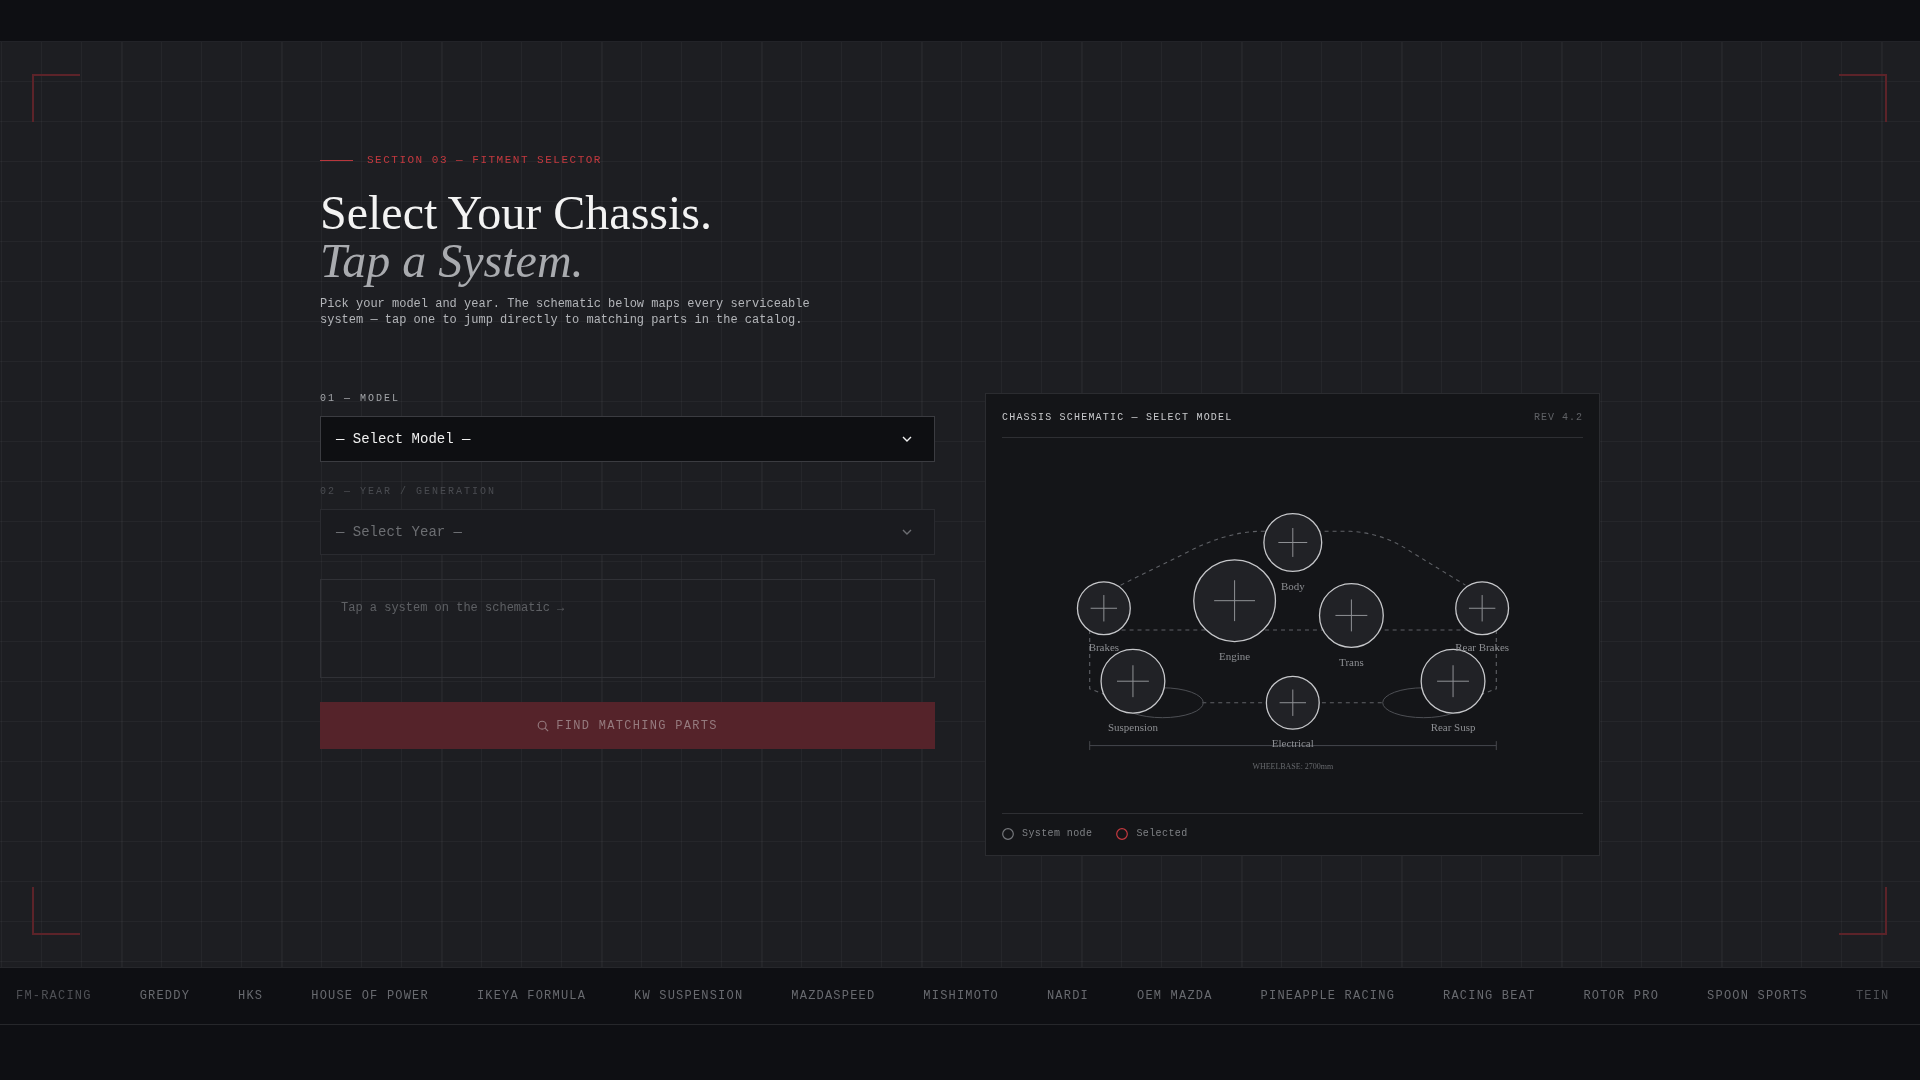  What do you see at coordinates (531, 996) in the screenshot?
I see `brand-name: IKEYA FORMULA` at bounding box center [531, 996].